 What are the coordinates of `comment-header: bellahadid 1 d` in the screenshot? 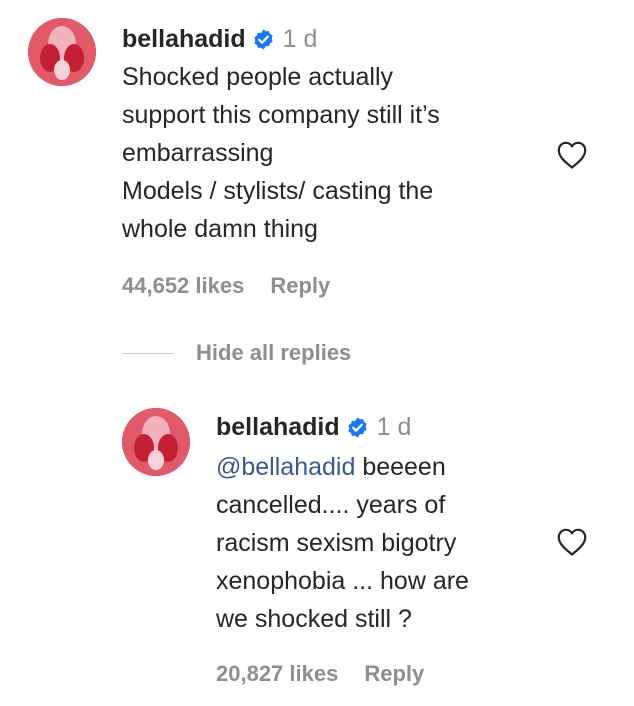 It's located at (219, 39).